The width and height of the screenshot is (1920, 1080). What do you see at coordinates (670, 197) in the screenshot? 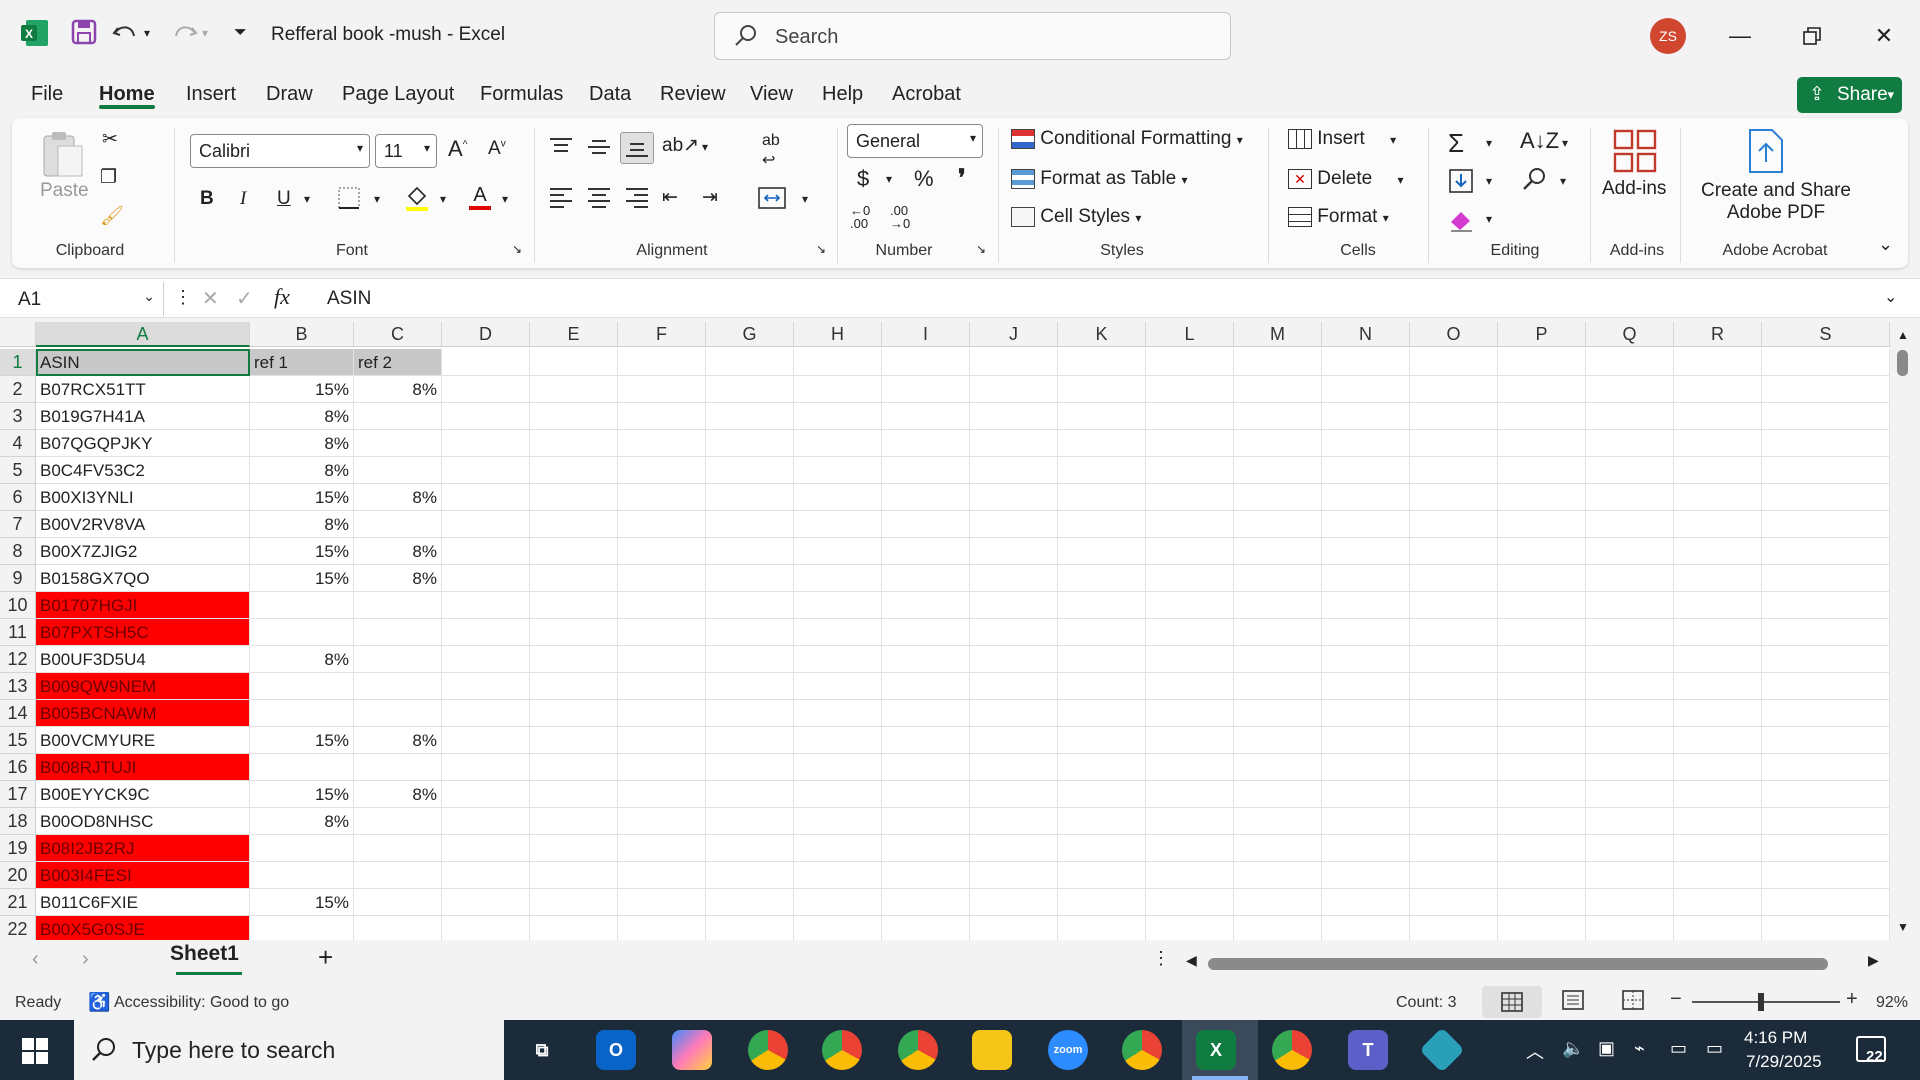
I see `decrease-indent-icon: ⇤` at bounding box center [670, 197].